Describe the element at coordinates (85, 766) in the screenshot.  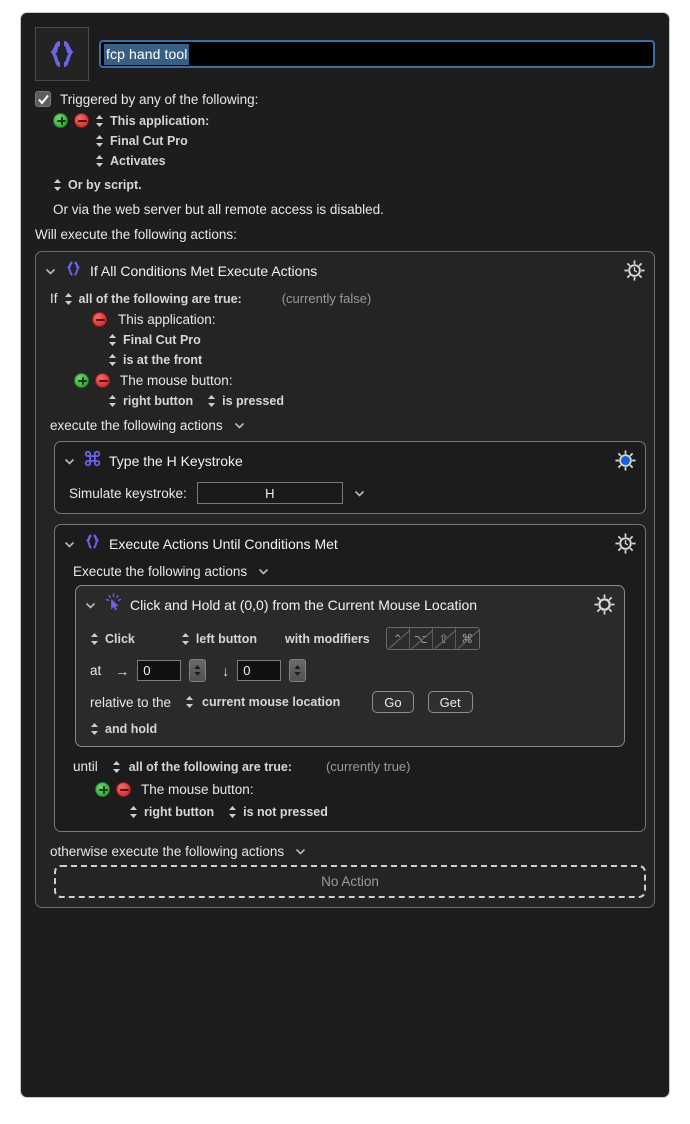
I see `until-label: until` at that location.